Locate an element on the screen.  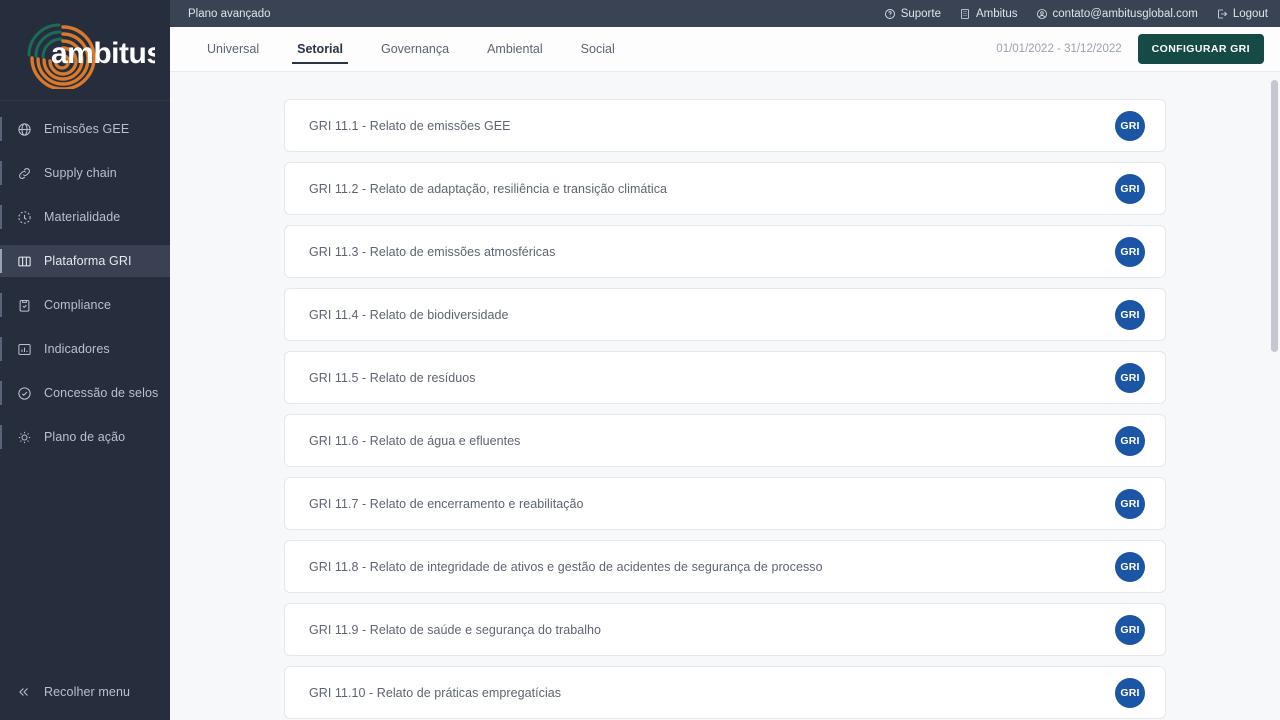
support-link: Suporte is located at coordinates (912, 14).